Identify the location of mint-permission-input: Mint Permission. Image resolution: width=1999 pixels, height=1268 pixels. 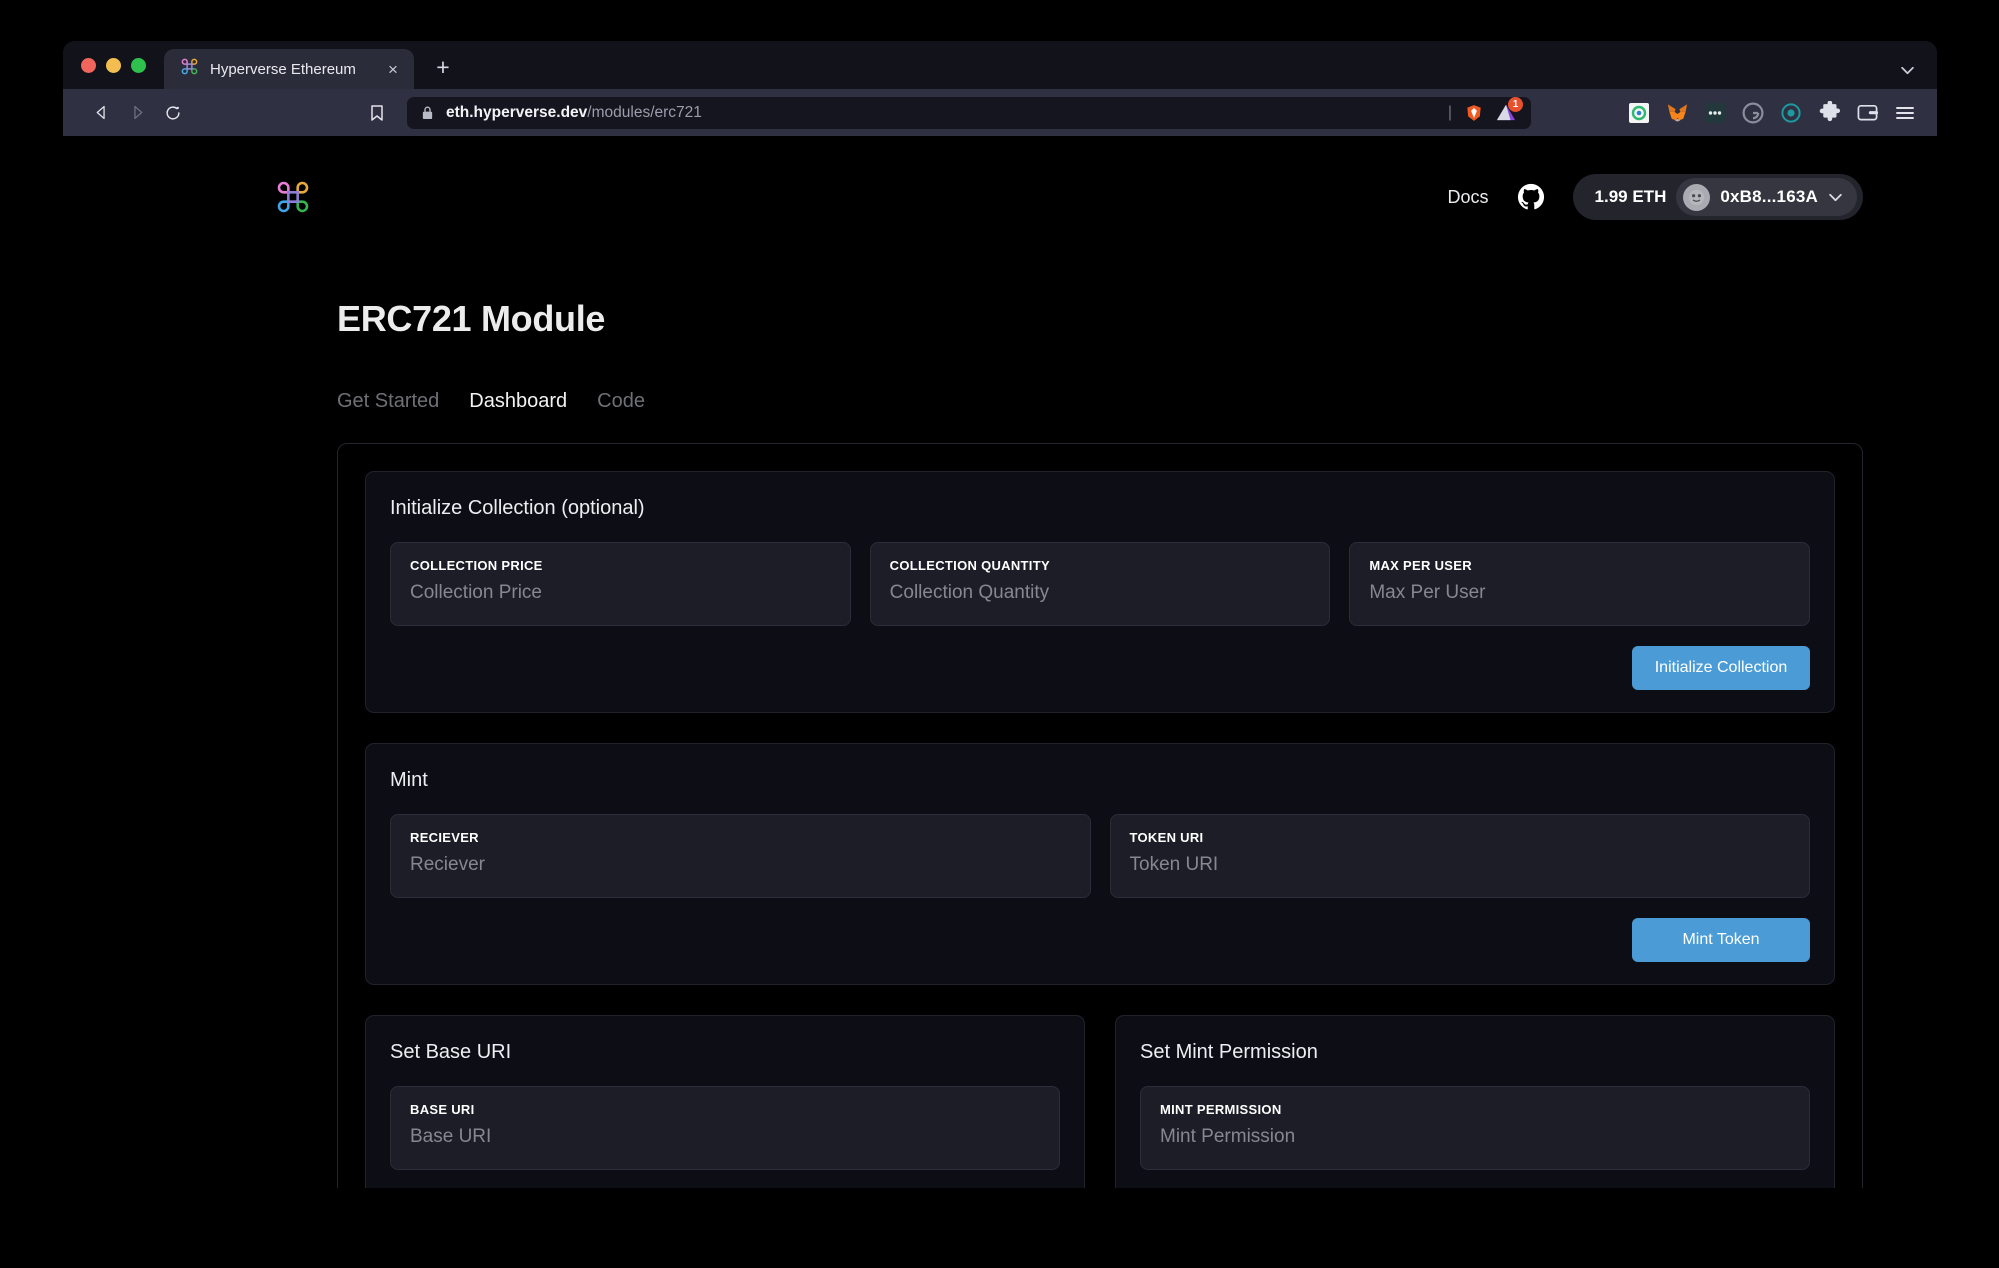
(1475, 1137).